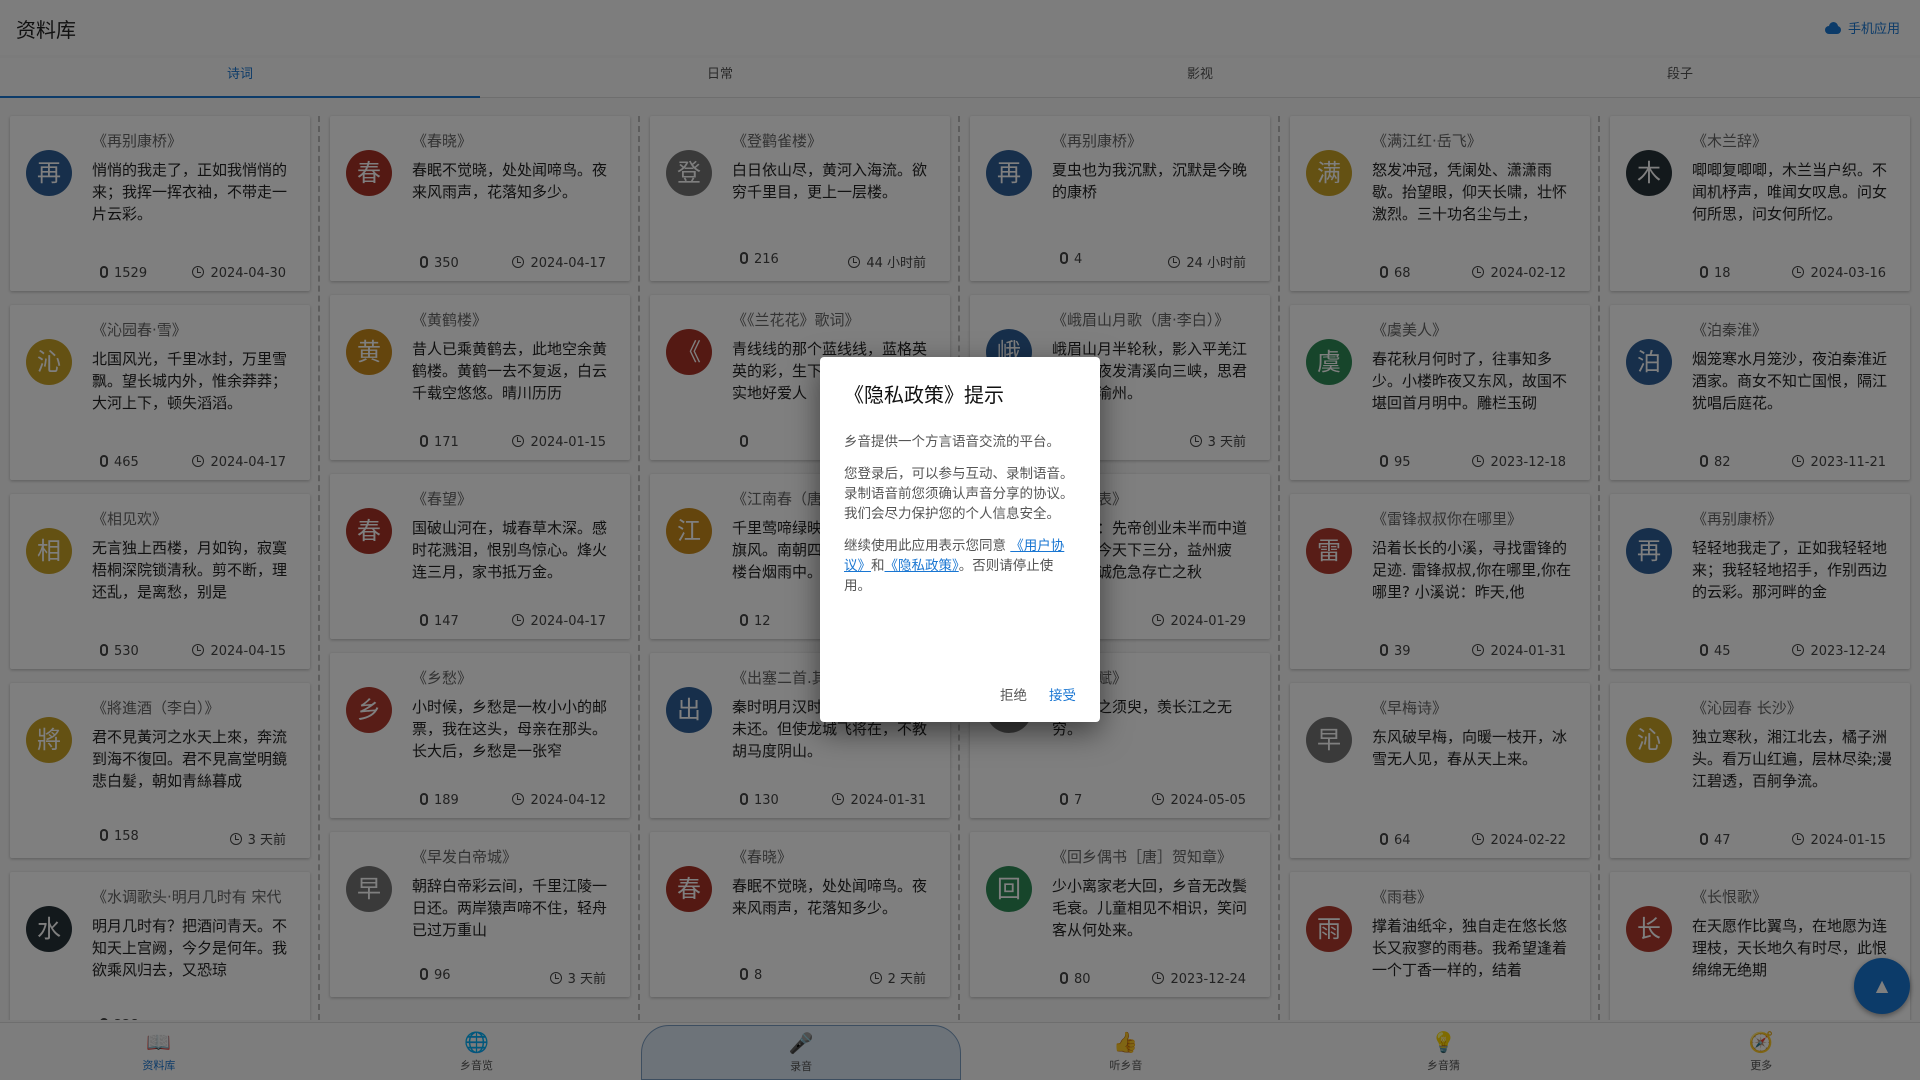  What do you see at coordinates (924, 395) in the screenshot?
I see `dialog-title: 《隐私政策》提示` at bounding box center [924, 395].